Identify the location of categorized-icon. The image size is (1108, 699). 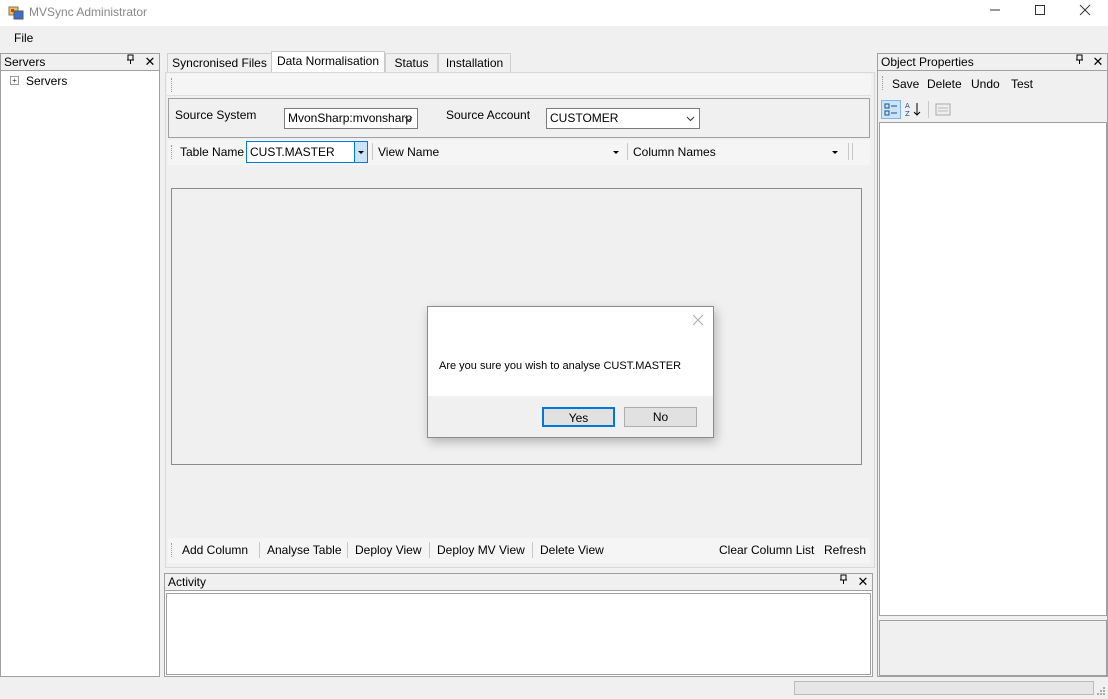
(891, 109).